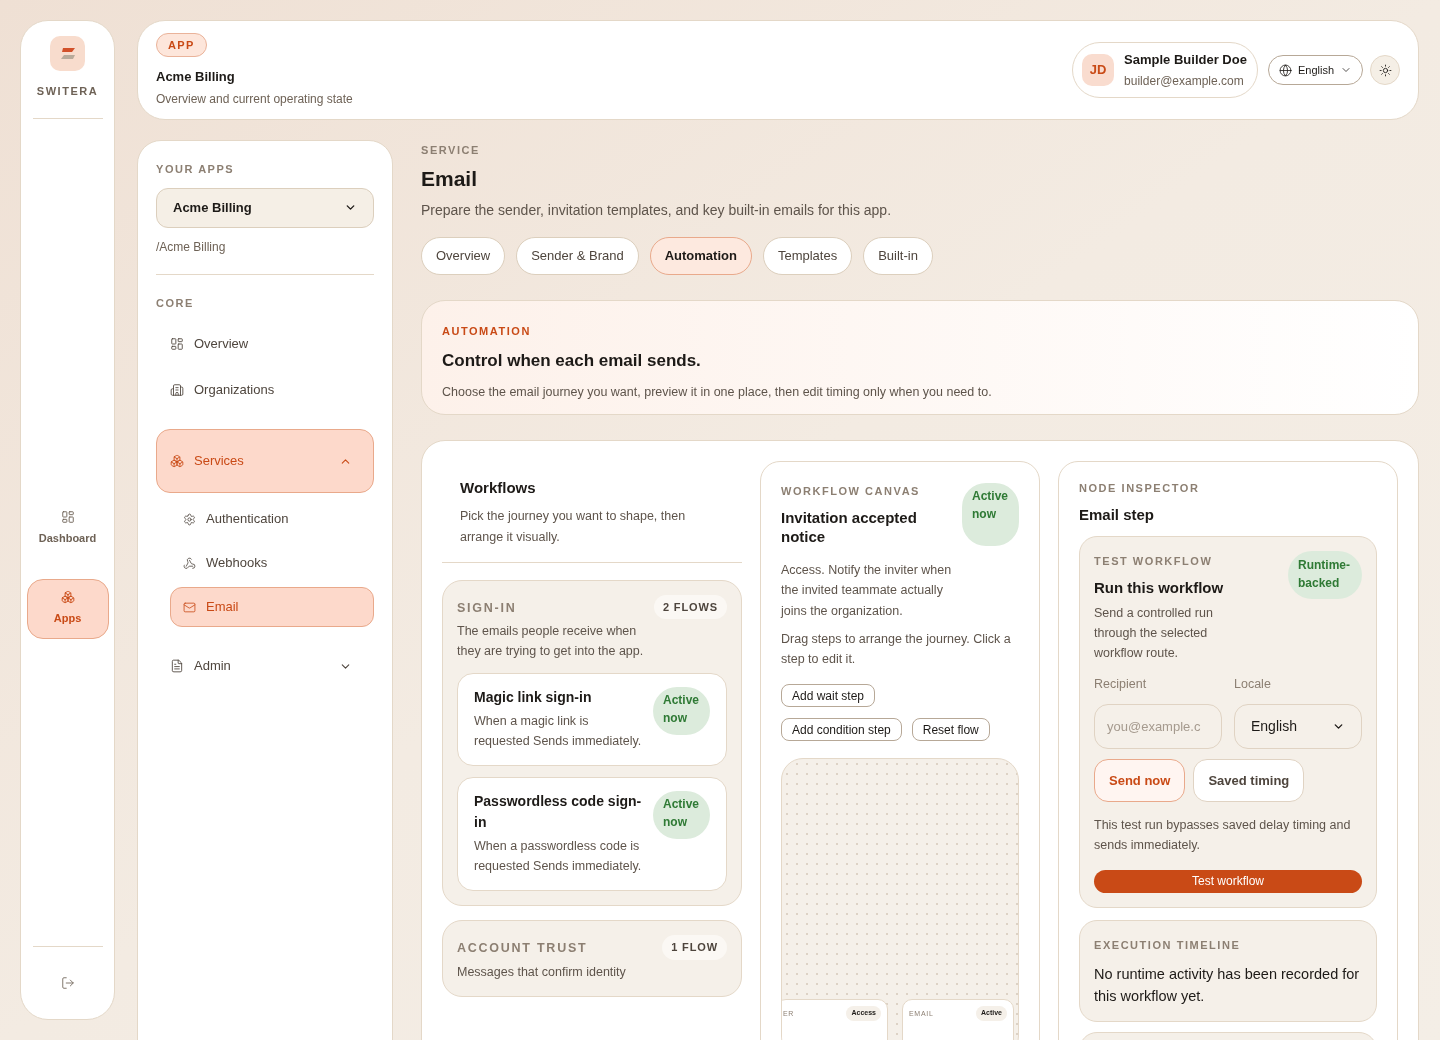  I want to click on group-text: Messages that confirm identity, so click(542, 972).